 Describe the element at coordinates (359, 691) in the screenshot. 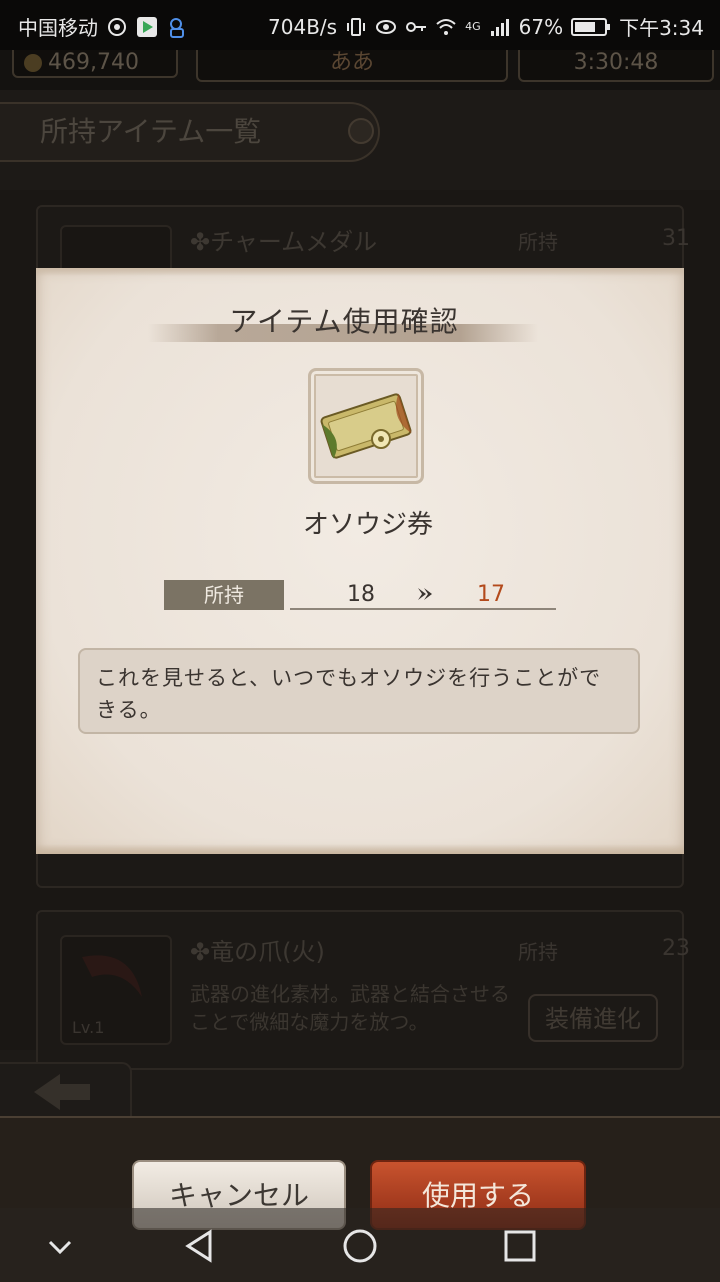

I see `item-description: これを見せると、いつでもオソウジを行うことができる。` at that location.